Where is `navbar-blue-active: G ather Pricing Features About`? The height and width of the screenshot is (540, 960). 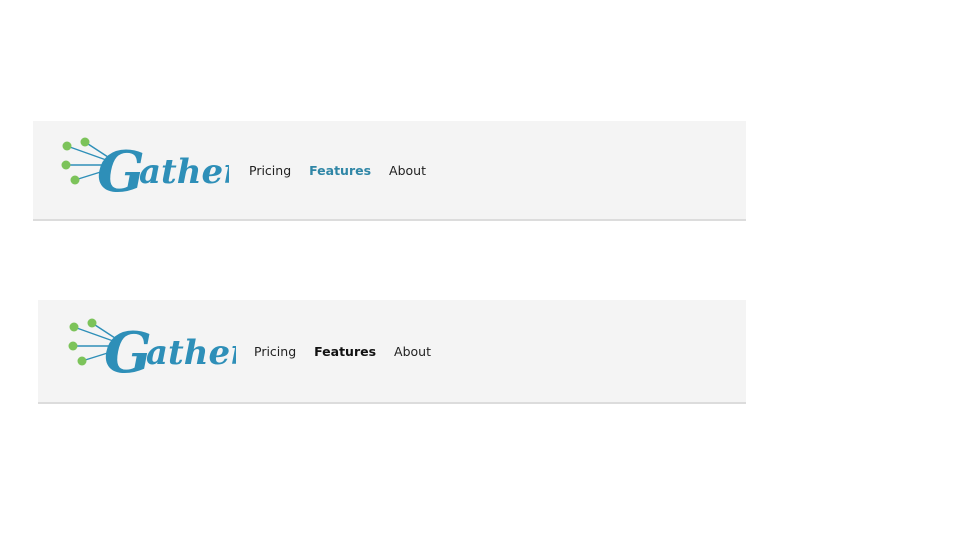
navbar-blue-active: G ather Pricing Features About is located at coordinates (389, 171).